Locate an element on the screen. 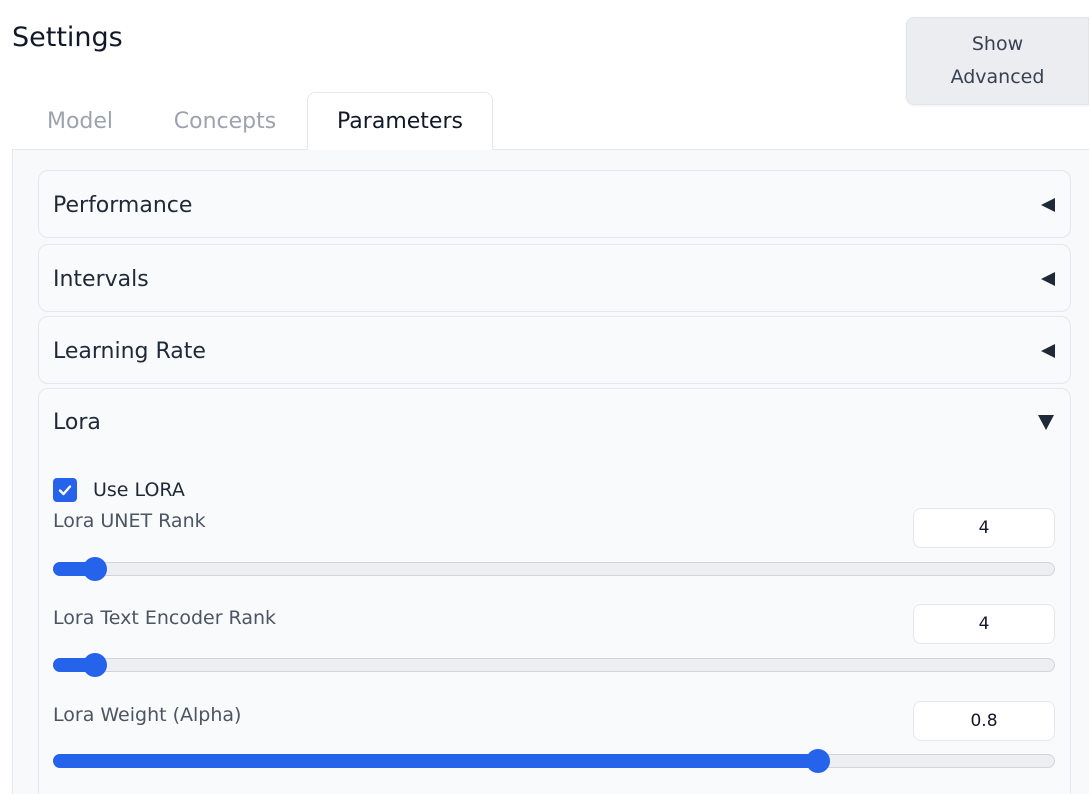  text-encoder-rank-input is located at coordinates (984, 624).